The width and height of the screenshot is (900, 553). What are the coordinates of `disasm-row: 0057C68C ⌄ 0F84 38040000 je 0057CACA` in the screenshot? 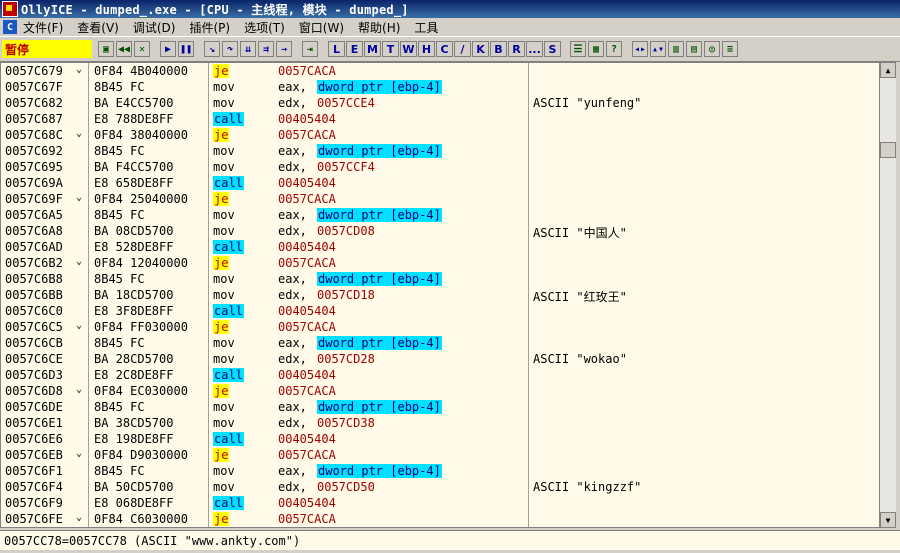 It's located at (440, 135).